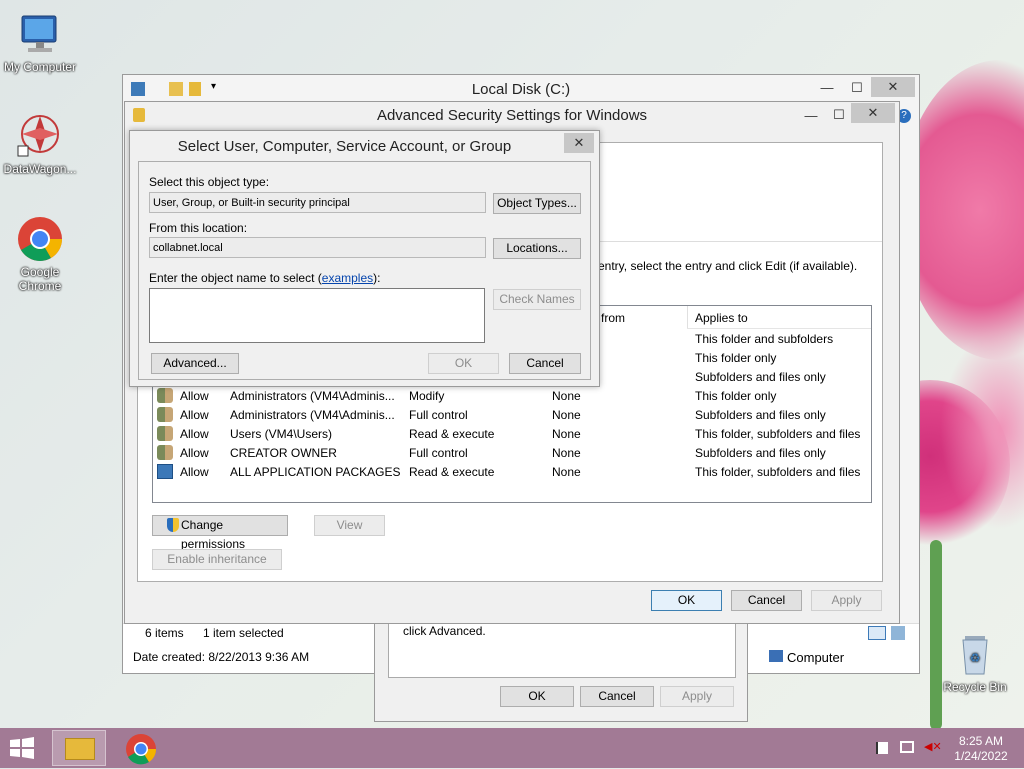  What do you see at coordinates (221, 657) in the screenshot?
I see `status-date-created: Date created: 8/22/2013 9:36 AM` at bounding box center [221, 657].